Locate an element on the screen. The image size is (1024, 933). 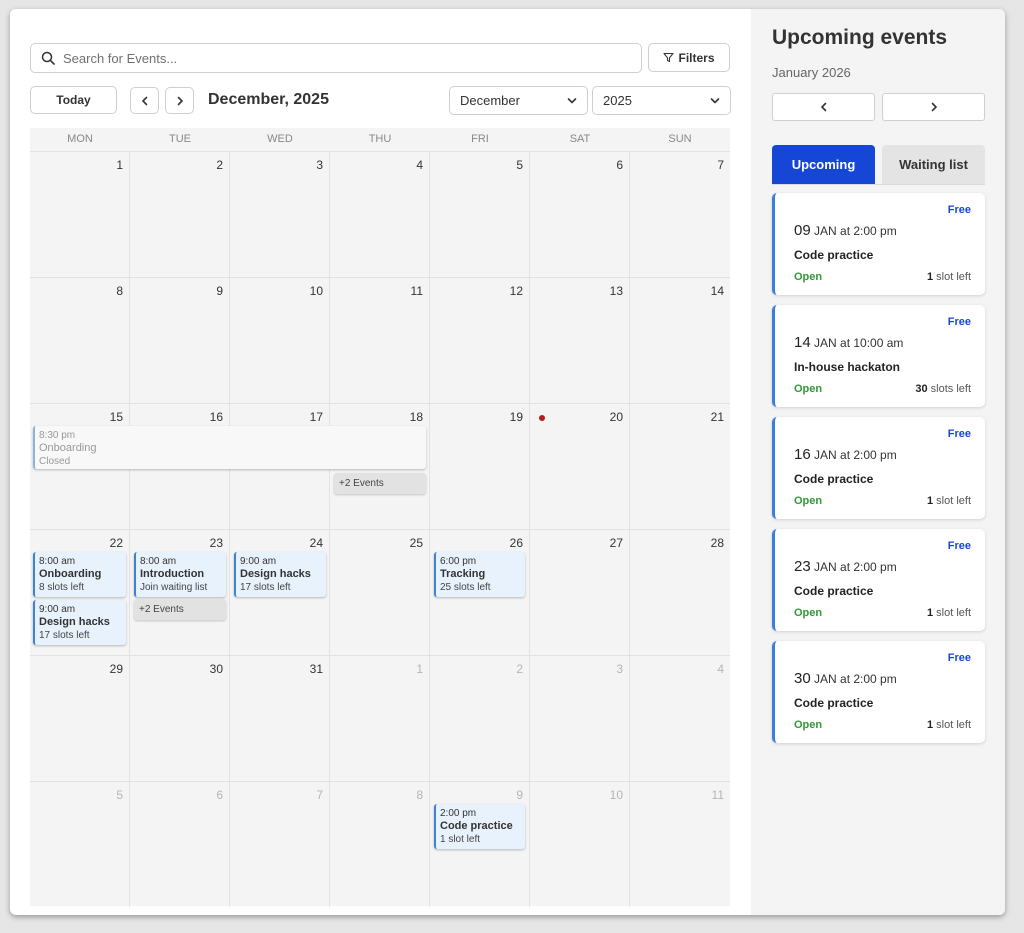
day-cell-next-month: 1 is located at coordinates (380, 718).